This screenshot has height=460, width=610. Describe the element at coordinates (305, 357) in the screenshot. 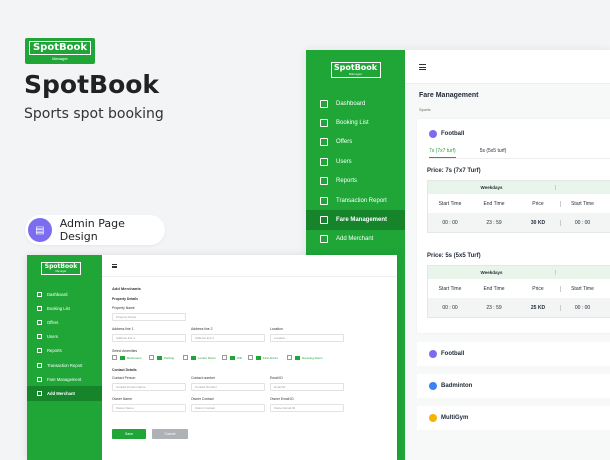

I see `amenity-dressing-room: Dressing Room` at that location.